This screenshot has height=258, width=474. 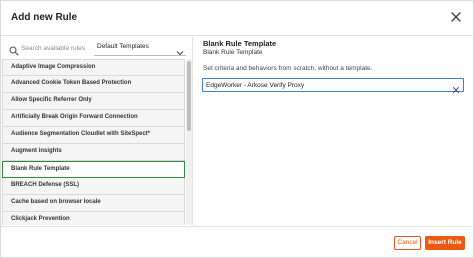 What do you see at coordinates (93, 169) in the screenshot?
I see `rule-list-item: Blank Rule Template` at bounding box center [93, 169].